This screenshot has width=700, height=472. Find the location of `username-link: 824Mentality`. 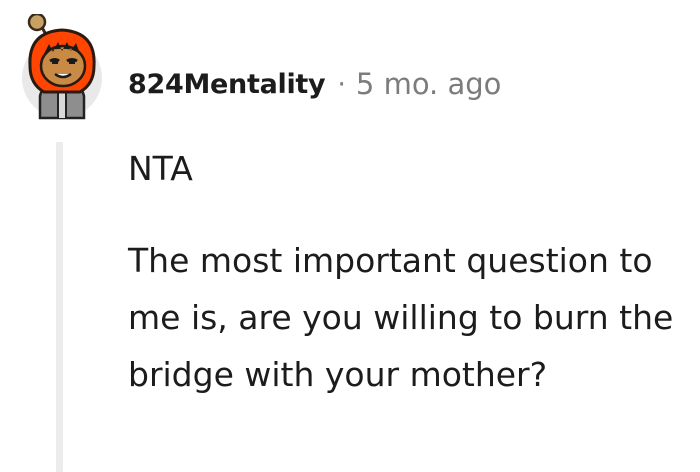

username-link: 824Mentality is located at coordinates (227, 84).